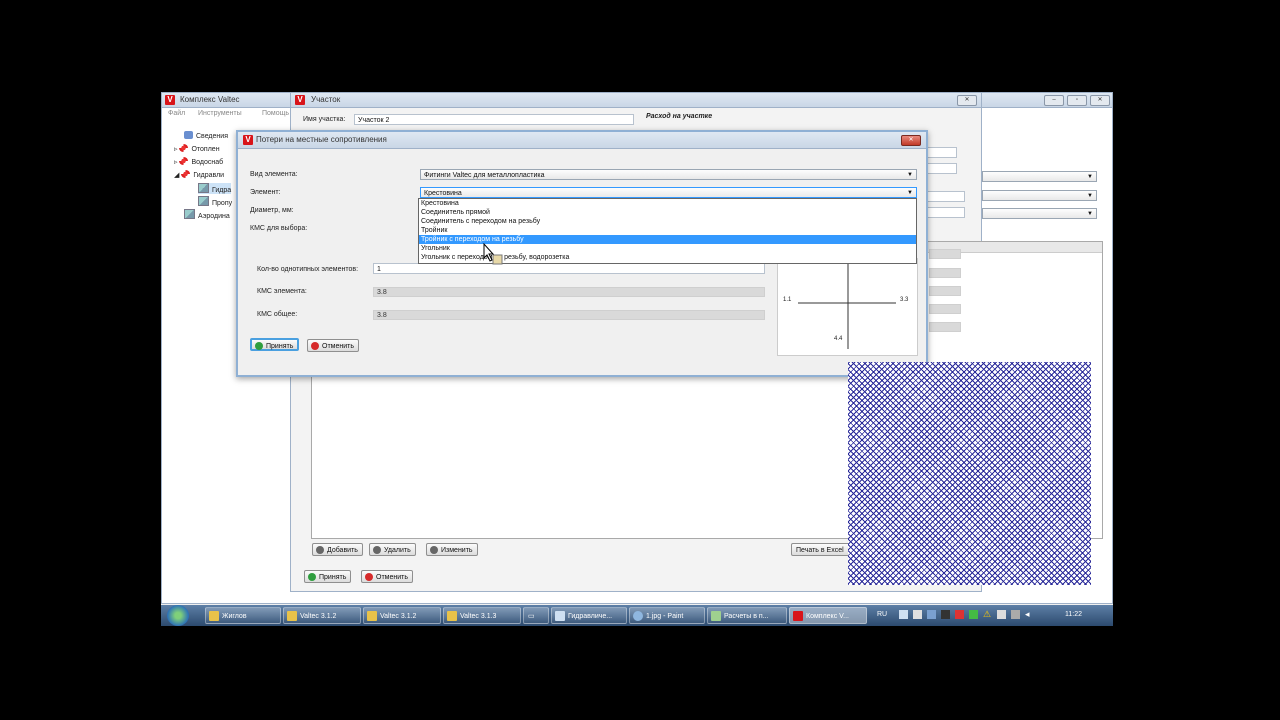  I want to click on menu-help: Помощь, so click(275, 113).